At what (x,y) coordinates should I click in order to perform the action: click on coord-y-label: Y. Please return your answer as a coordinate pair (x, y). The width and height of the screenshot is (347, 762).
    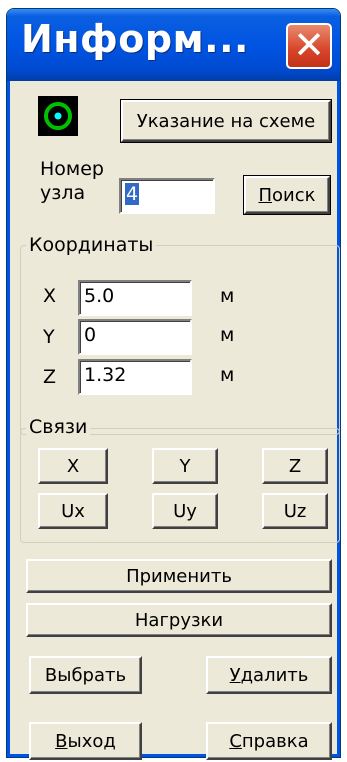
    Looking at the image, I should click on (49, 337).